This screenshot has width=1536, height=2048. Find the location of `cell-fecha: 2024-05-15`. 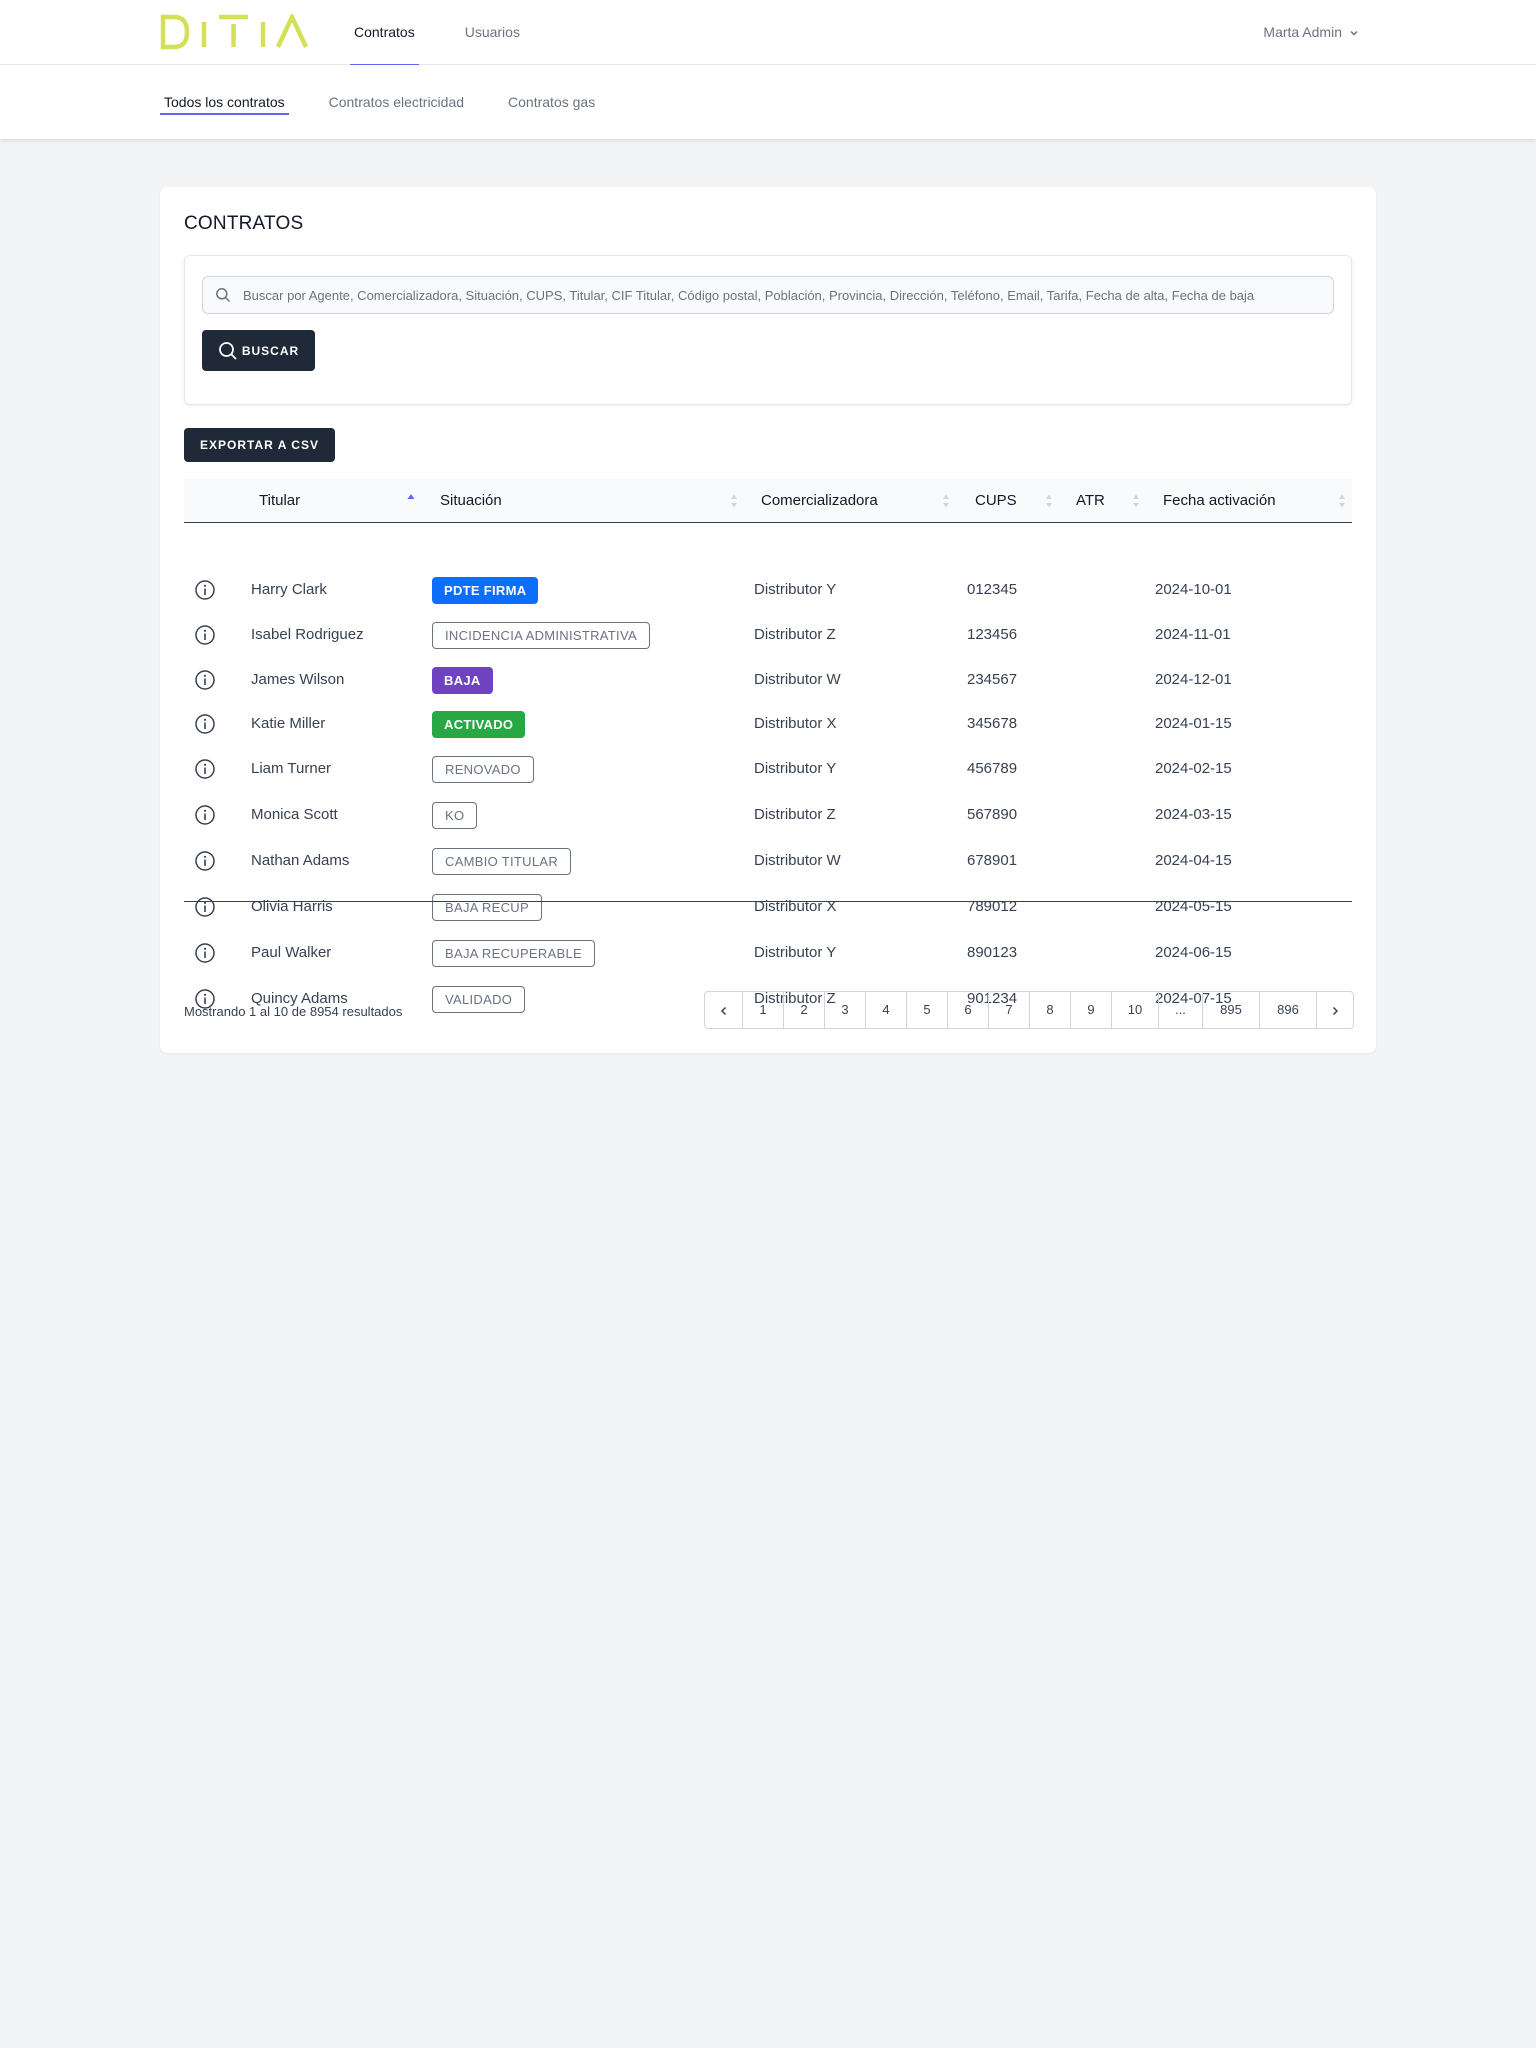

cell-fecha: 2024-05-15 is located at coordinates (1193, 906).